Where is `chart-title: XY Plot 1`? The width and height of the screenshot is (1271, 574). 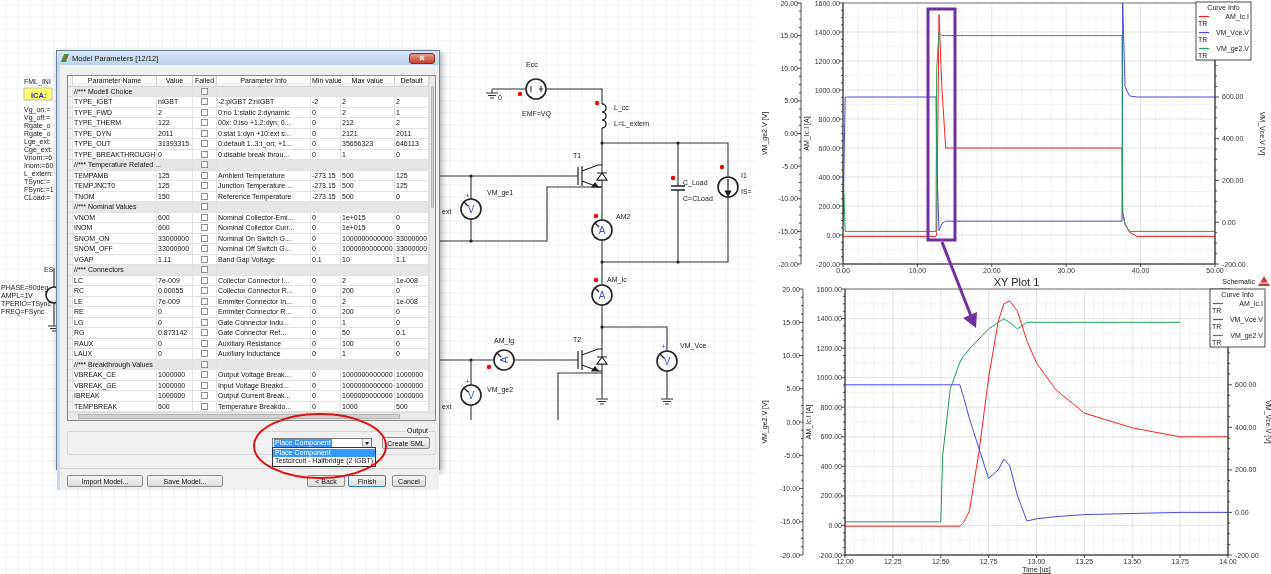 chart-title: XY Plot 1 is located at coordinates (1016, 282).